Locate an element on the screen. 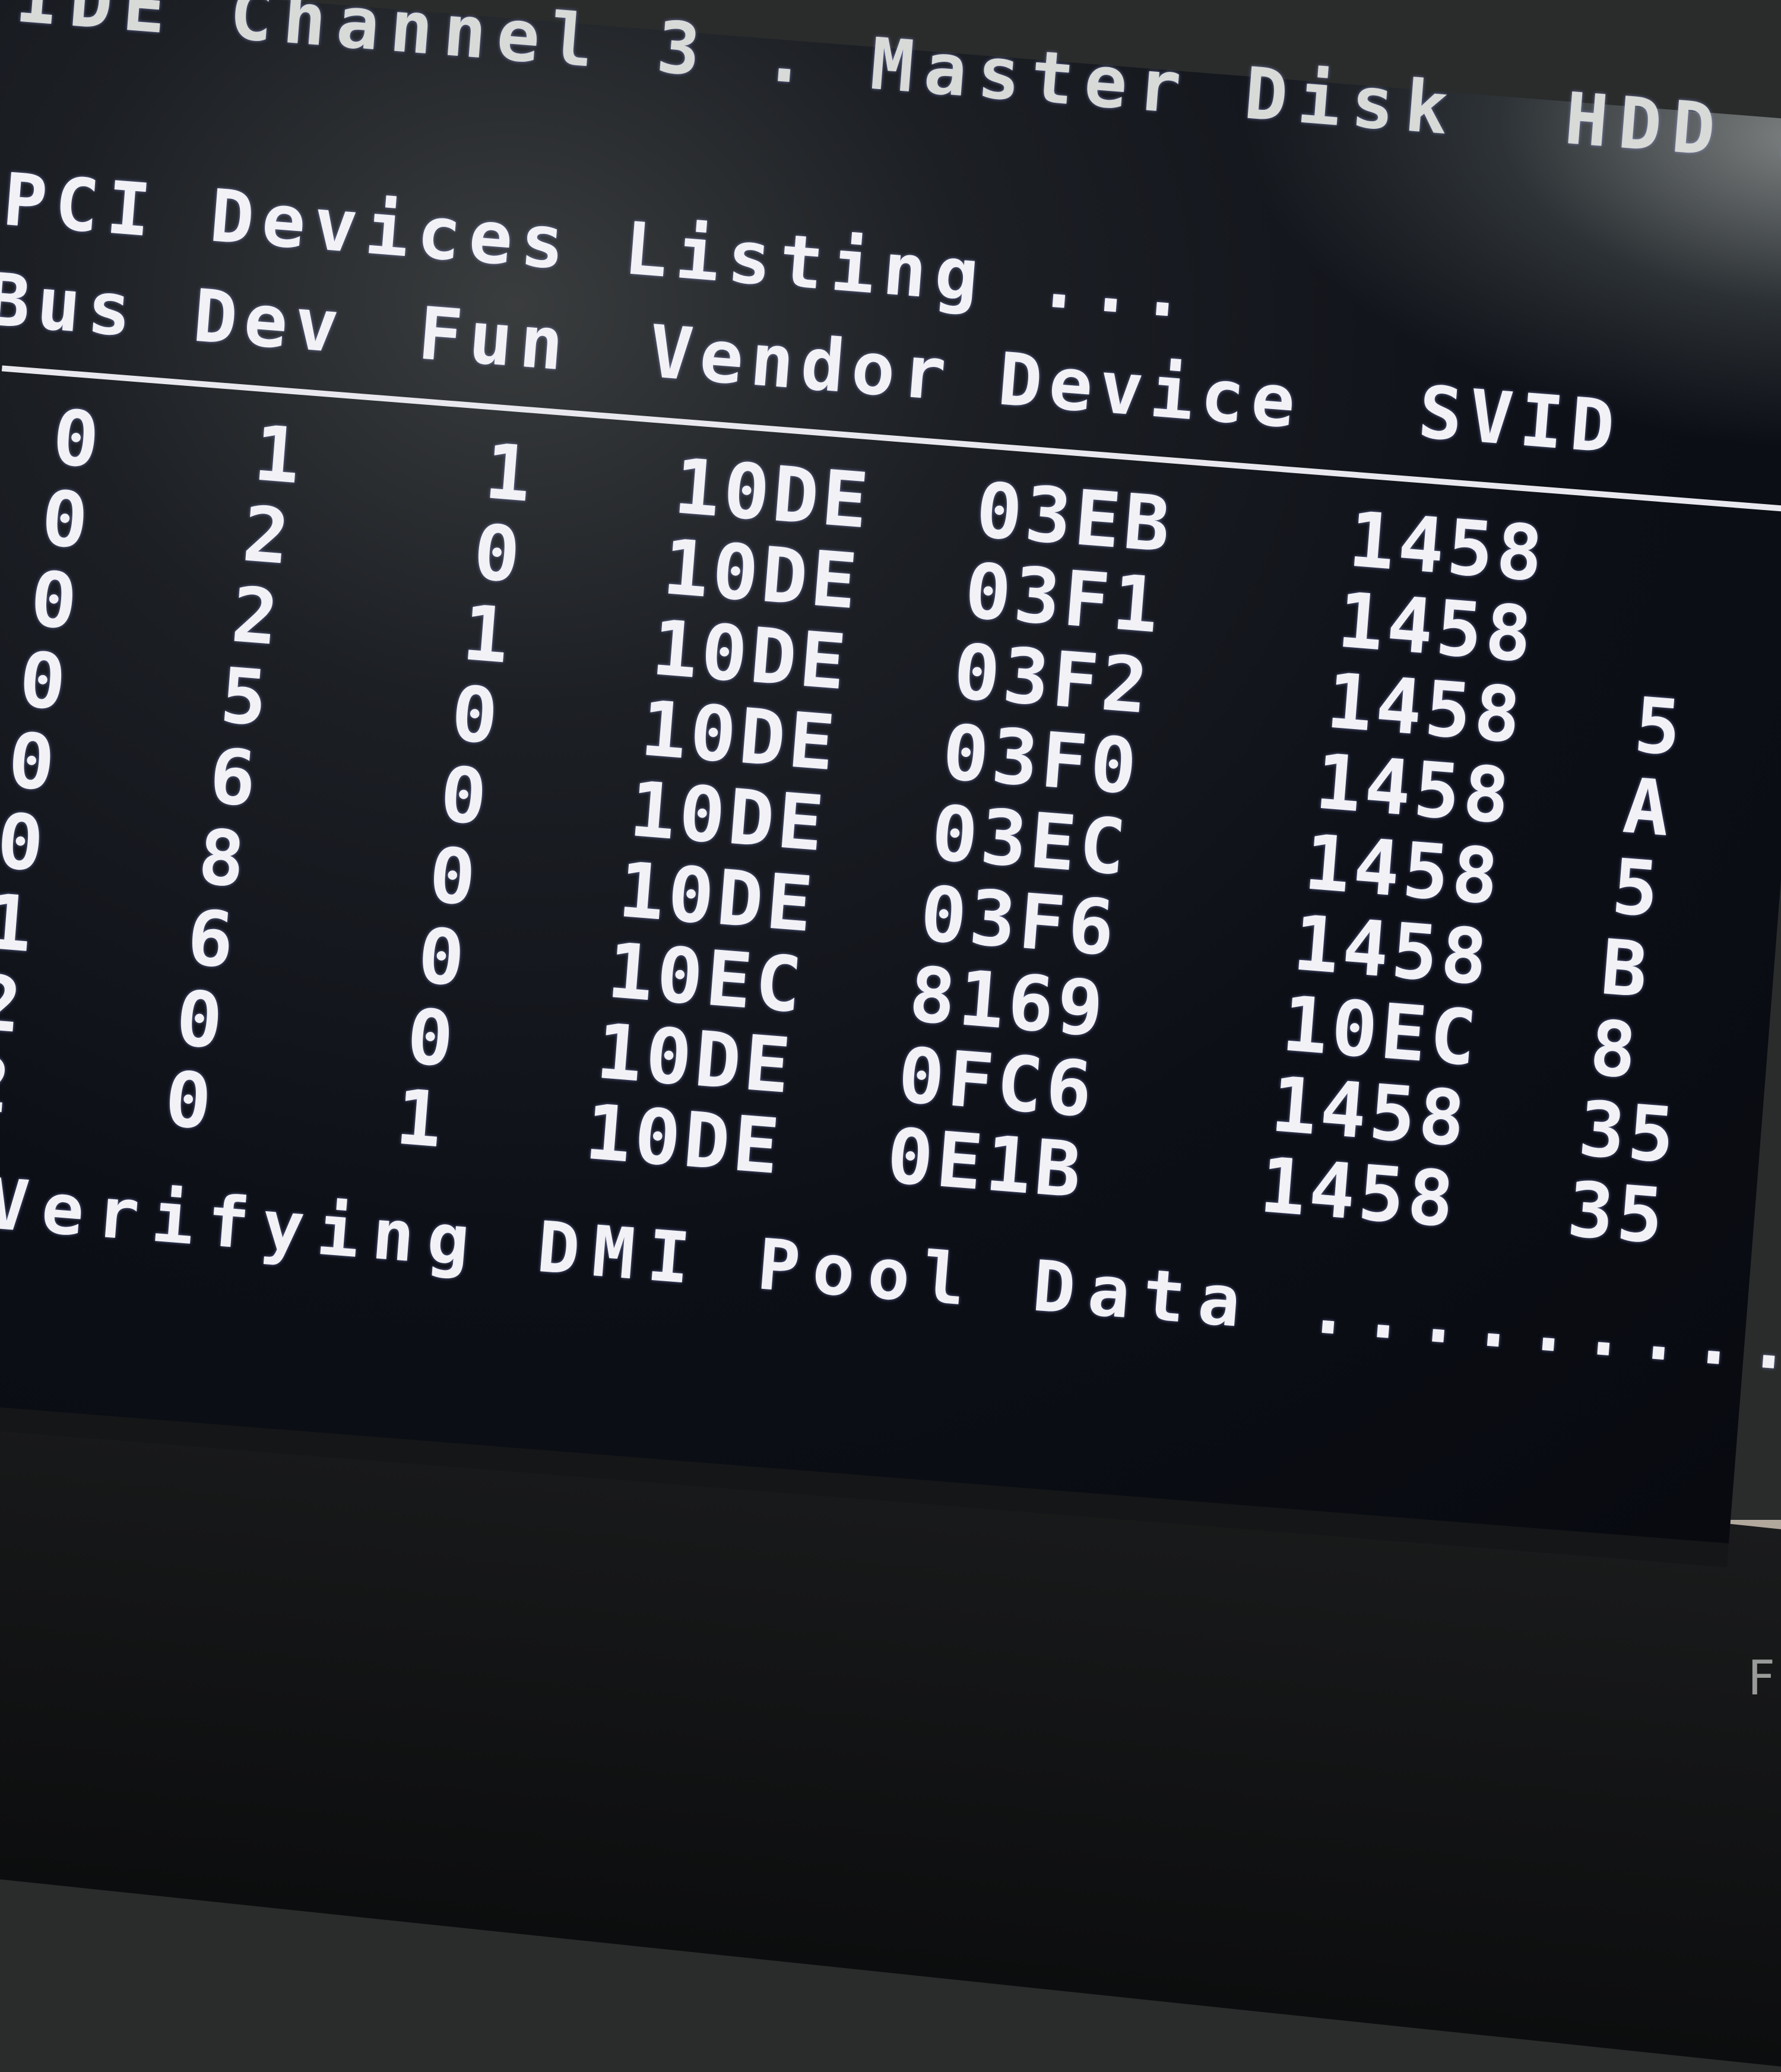 Image resolution: width=1781 pixels, height=2072 pixels. col-header-dev: Dev is located at coordinates (269, 321).